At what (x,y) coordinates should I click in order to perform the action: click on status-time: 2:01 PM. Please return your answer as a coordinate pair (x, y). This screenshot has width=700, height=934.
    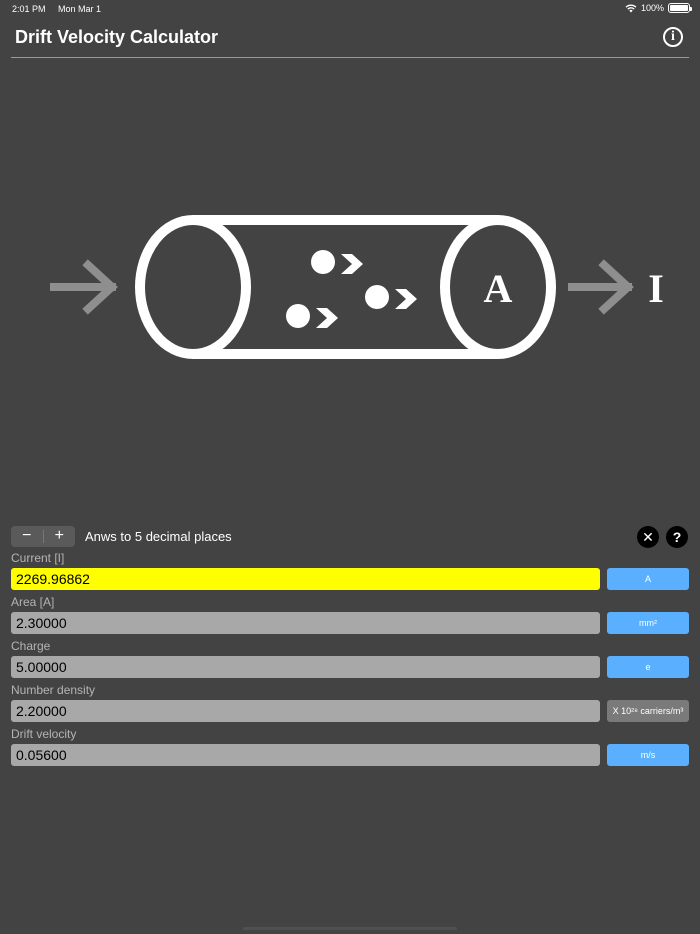
    Looking at the image, I should click on (29, 9).